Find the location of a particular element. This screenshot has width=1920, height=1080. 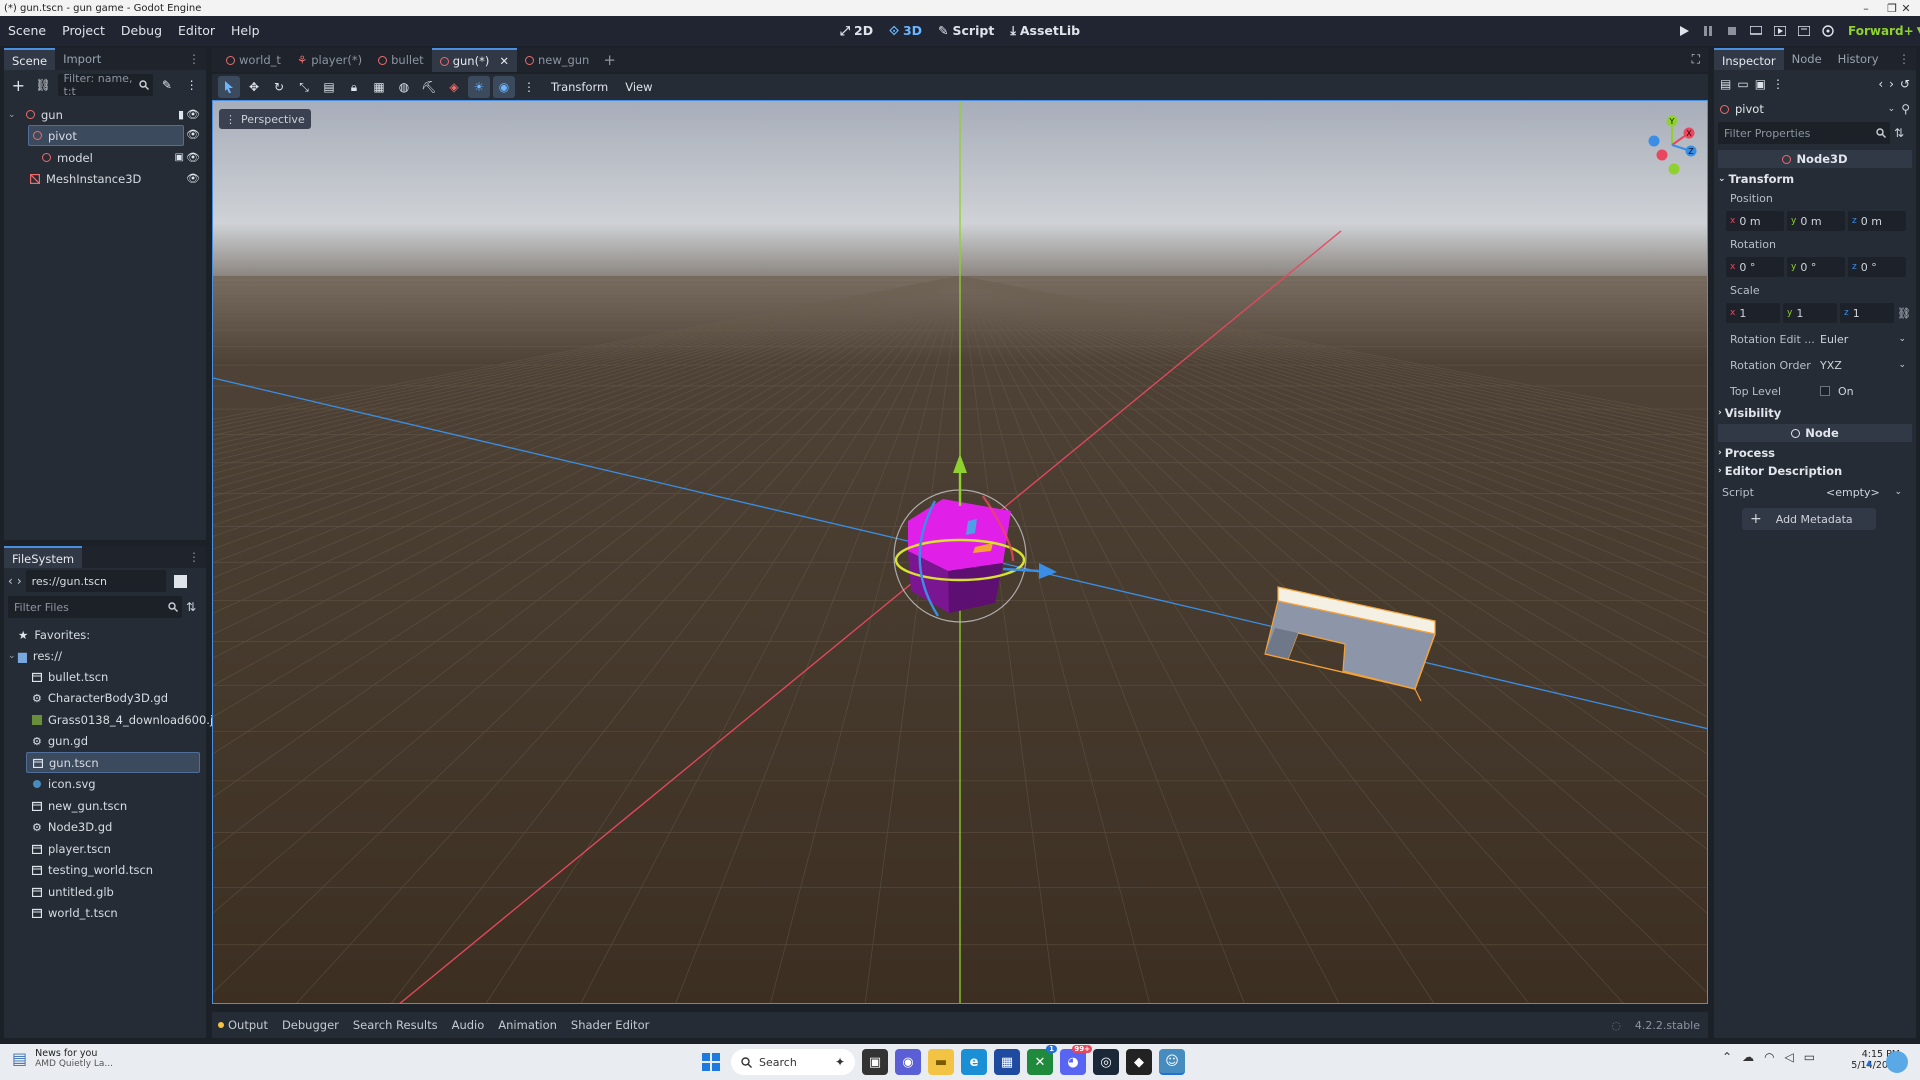

scene-tab: new_gun is located at coordinates (557, 60).